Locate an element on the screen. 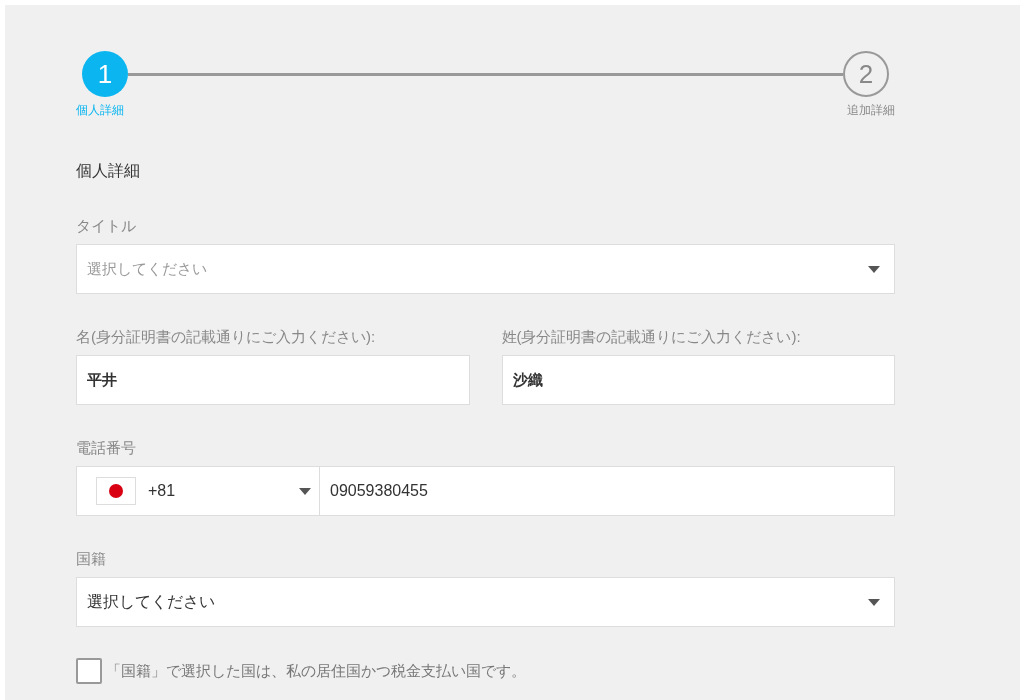 This screenshot has height=700, width=1024. field-label: 名(身分証明書の記載通りにご入力ください): is located at coordinates (226, 337).